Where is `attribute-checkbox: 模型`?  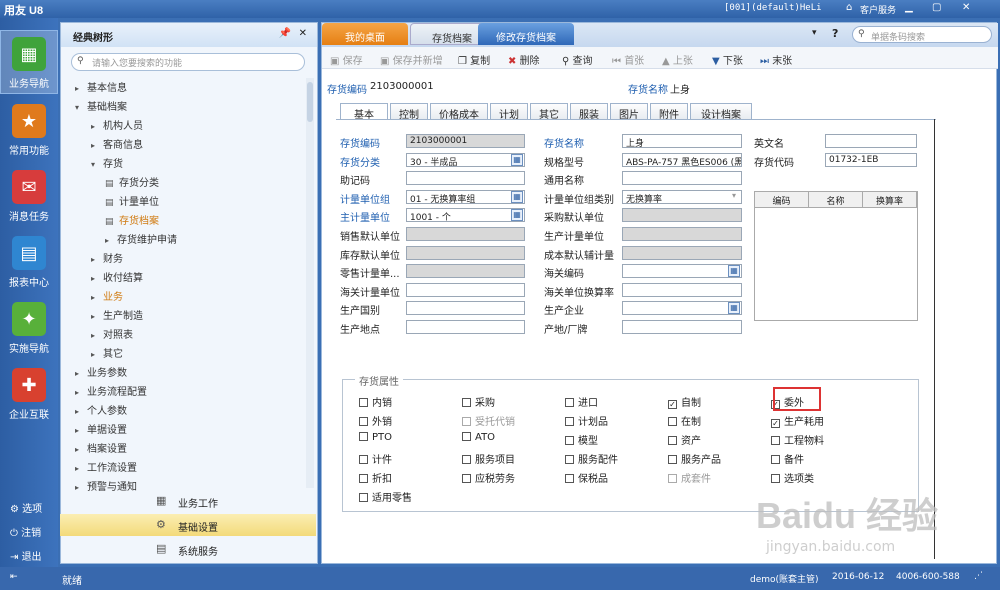 attribute-checkbox: 模型 is located at coordinates (581, 439).